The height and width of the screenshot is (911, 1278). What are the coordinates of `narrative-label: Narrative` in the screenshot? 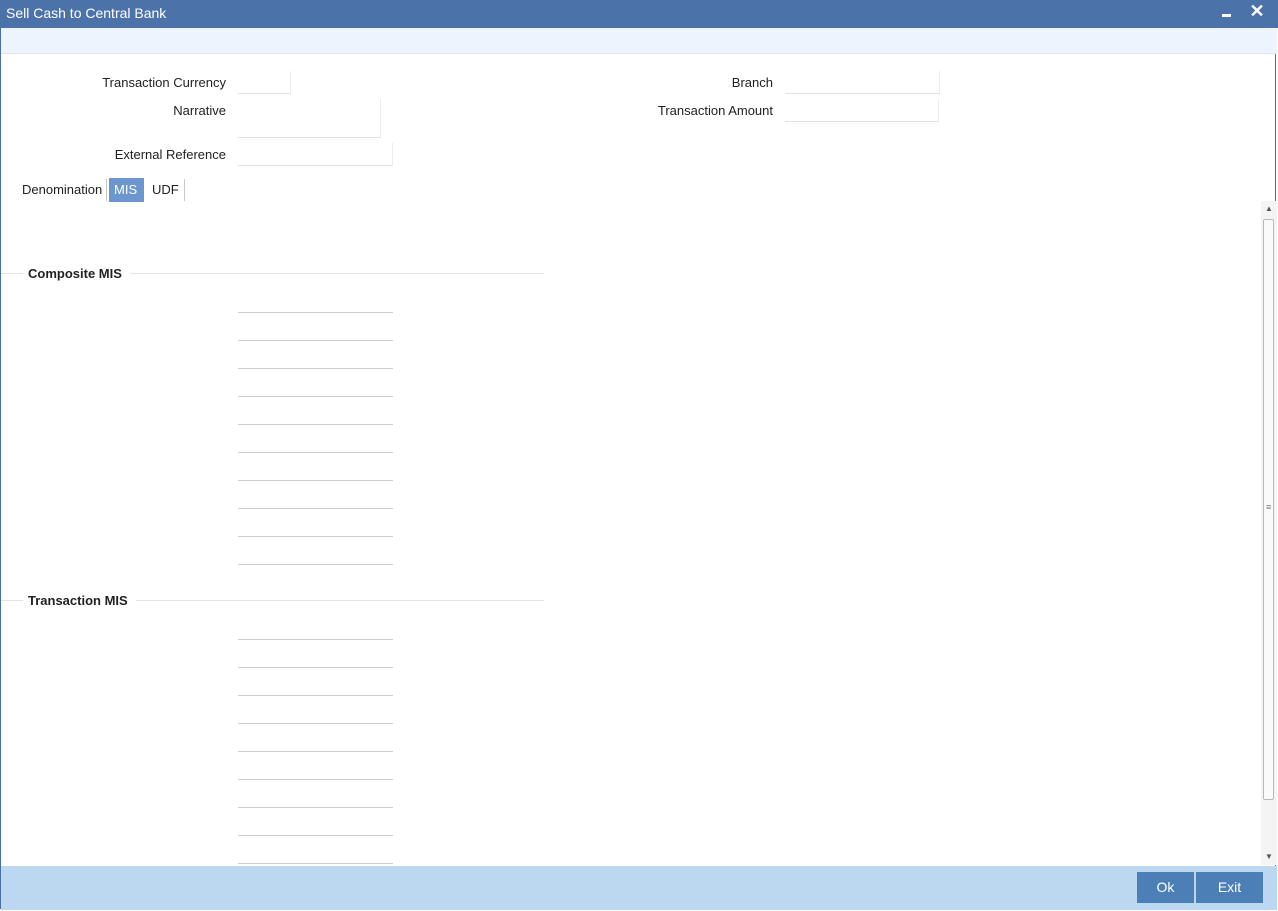 It's located at (199, 110).